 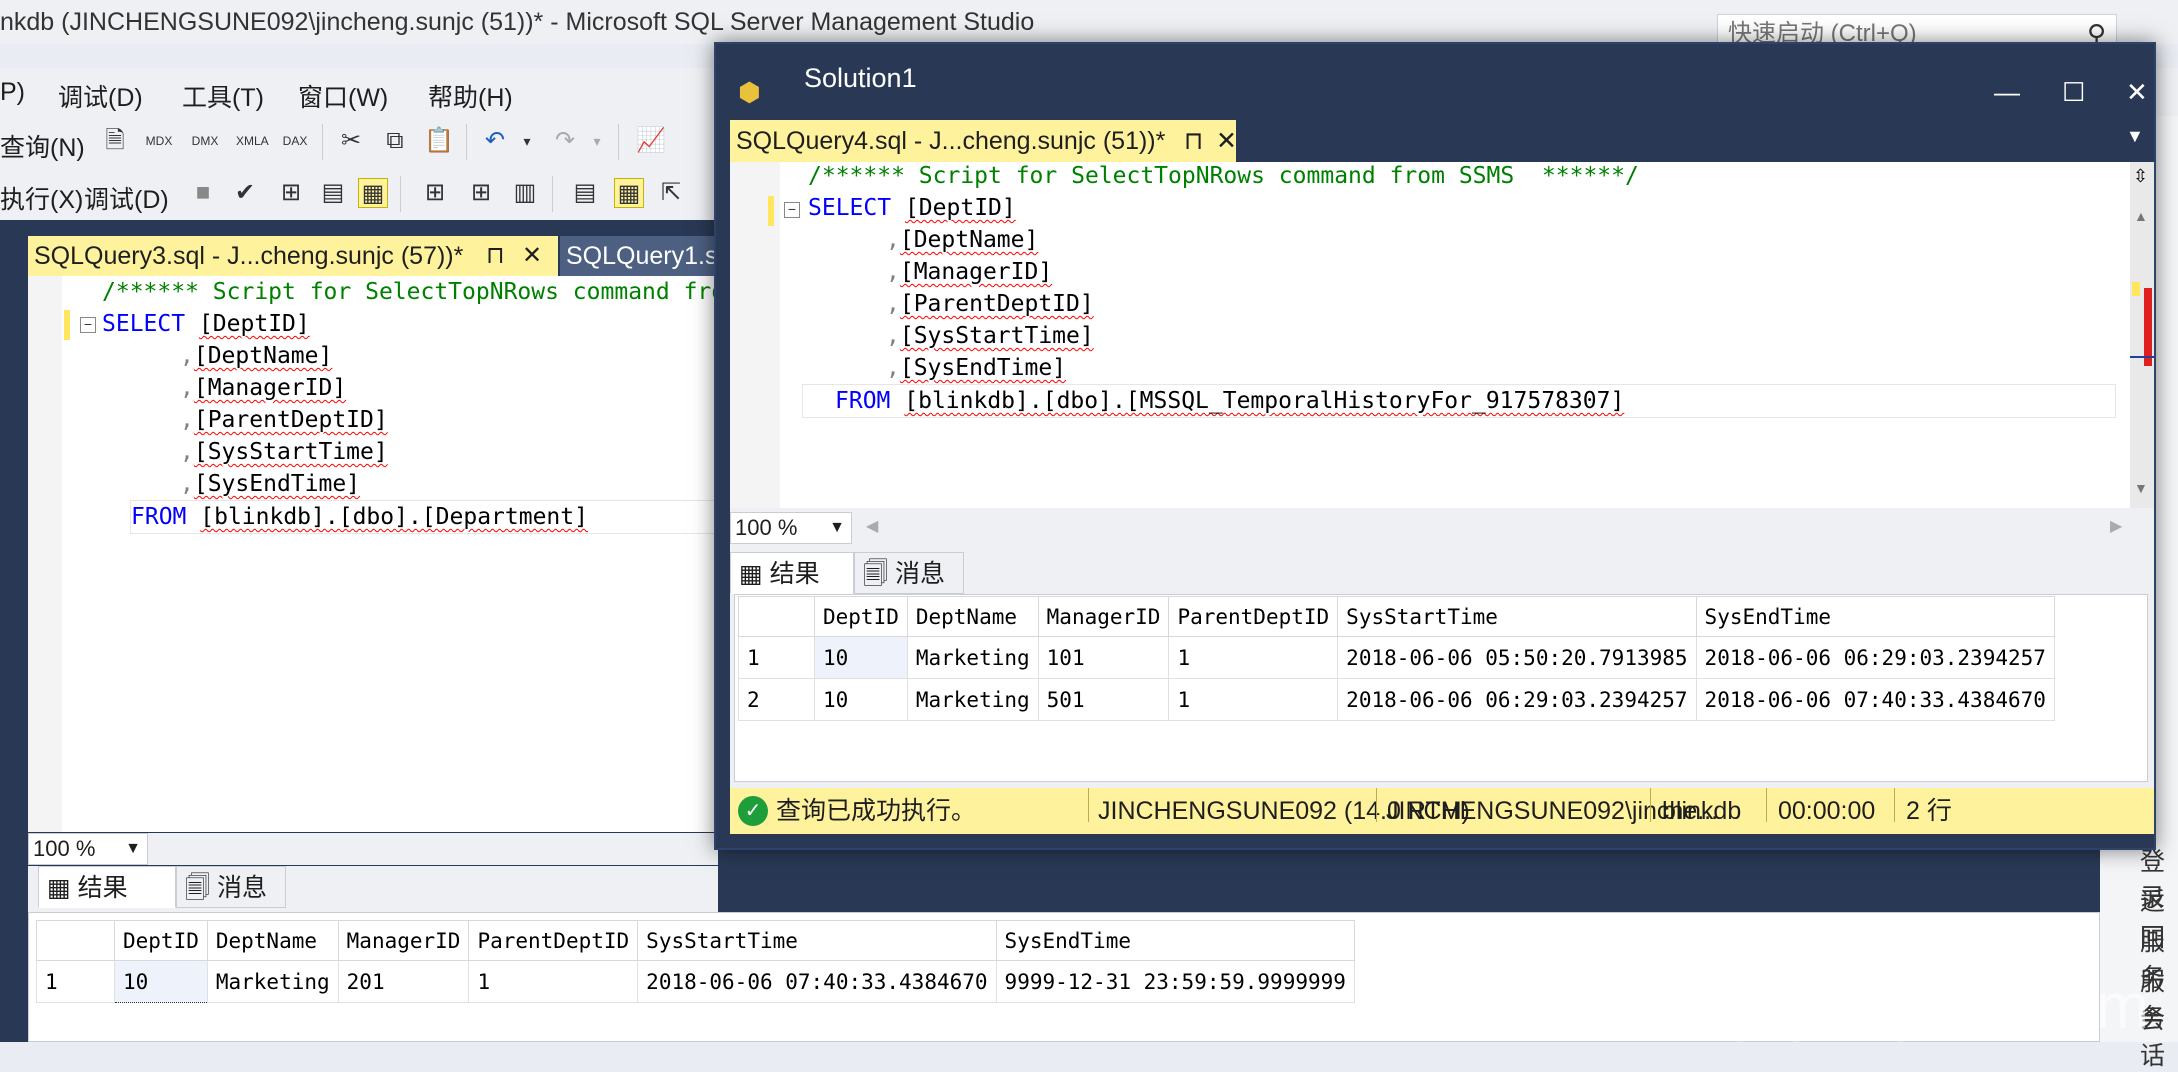 I want to click on mdx-query-icon: MDX, so click(x=159, y=141).